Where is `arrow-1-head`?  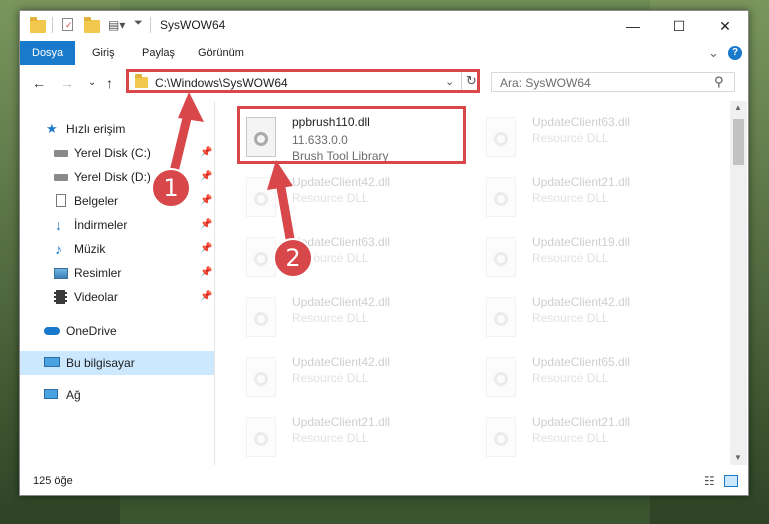
arrow-1-head is located at coordinates (191, 107).